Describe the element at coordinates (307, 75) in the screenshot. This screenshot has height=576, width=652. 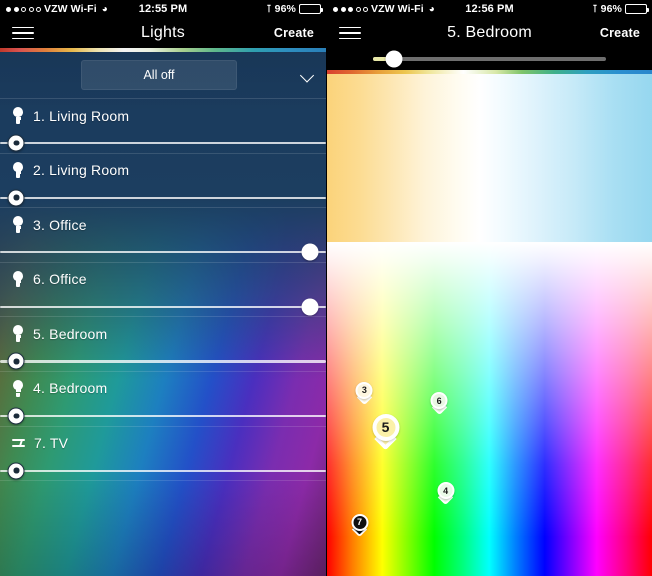
I see `chevron-down-icon` at that location.